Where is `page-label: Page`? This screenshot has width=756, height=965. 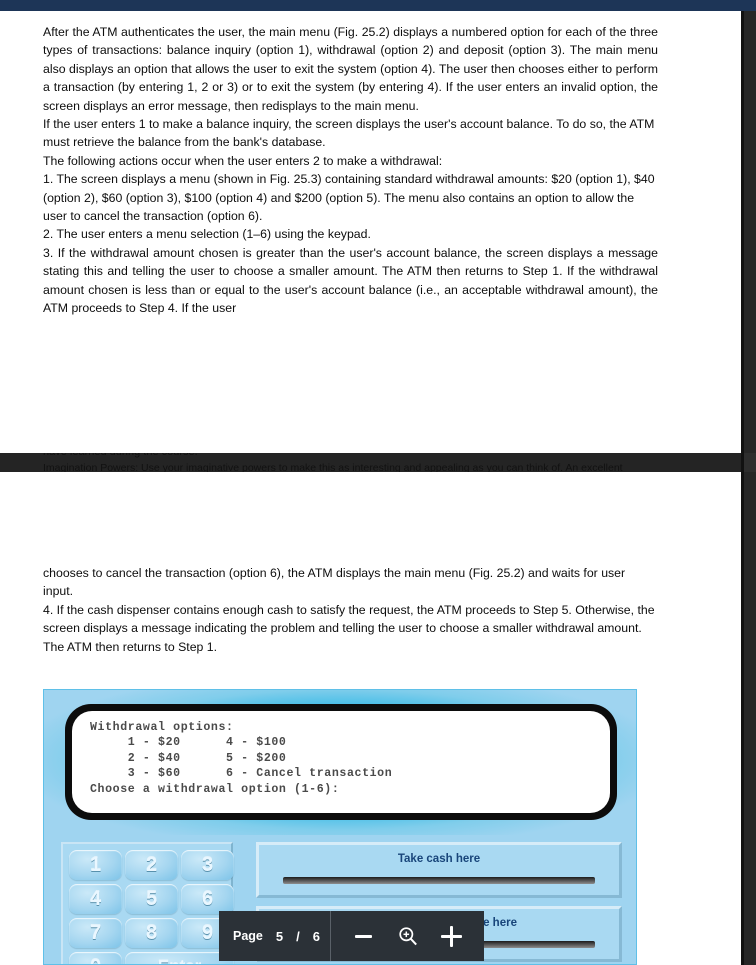 page-label: Page is located at coordinates (248, 936).